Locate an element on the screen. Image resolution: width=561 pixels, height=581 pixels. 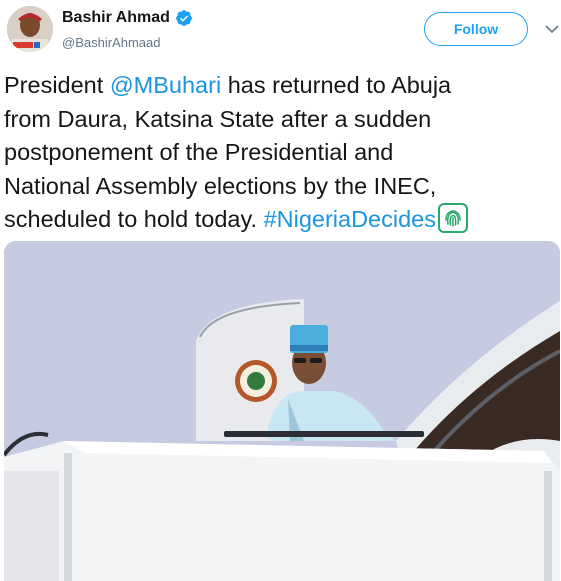
avatar is located at coordinates (30, 29).